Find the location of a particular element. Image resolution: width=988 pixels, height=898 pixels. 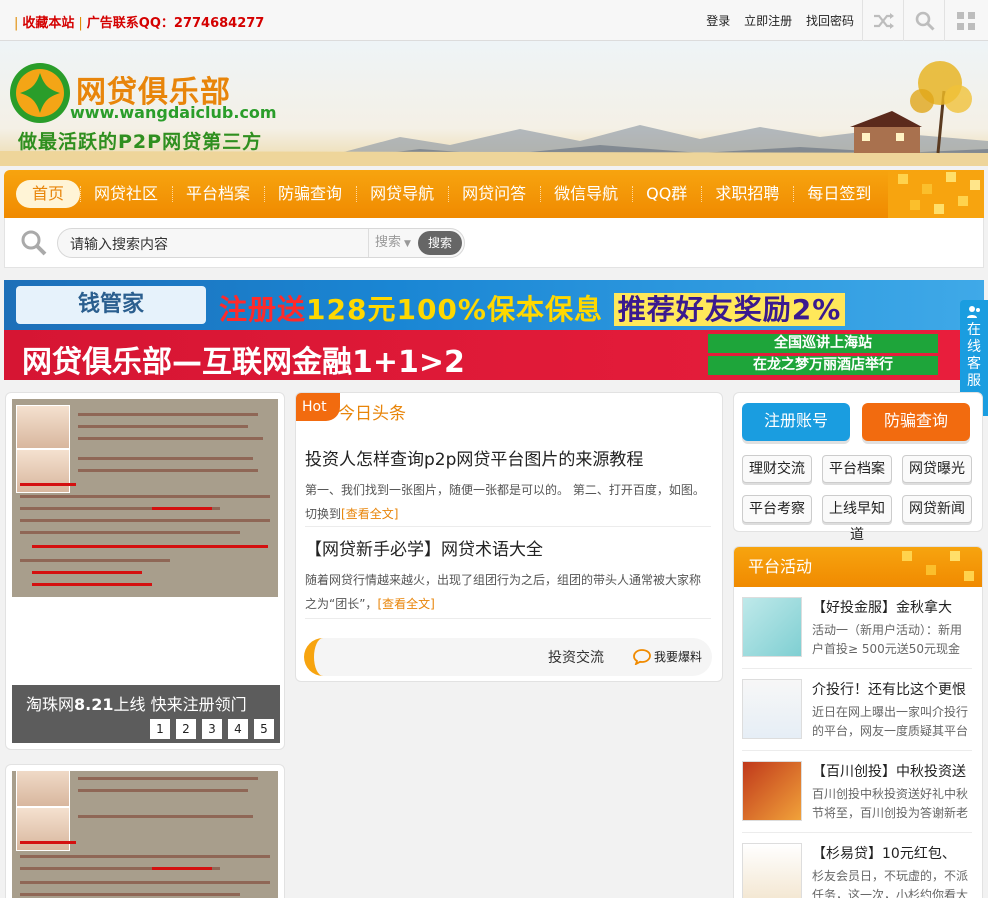

article-title: 投资人怎样查询p2p网贷平台图片的来源教程 is located at coordinates (508, 457).